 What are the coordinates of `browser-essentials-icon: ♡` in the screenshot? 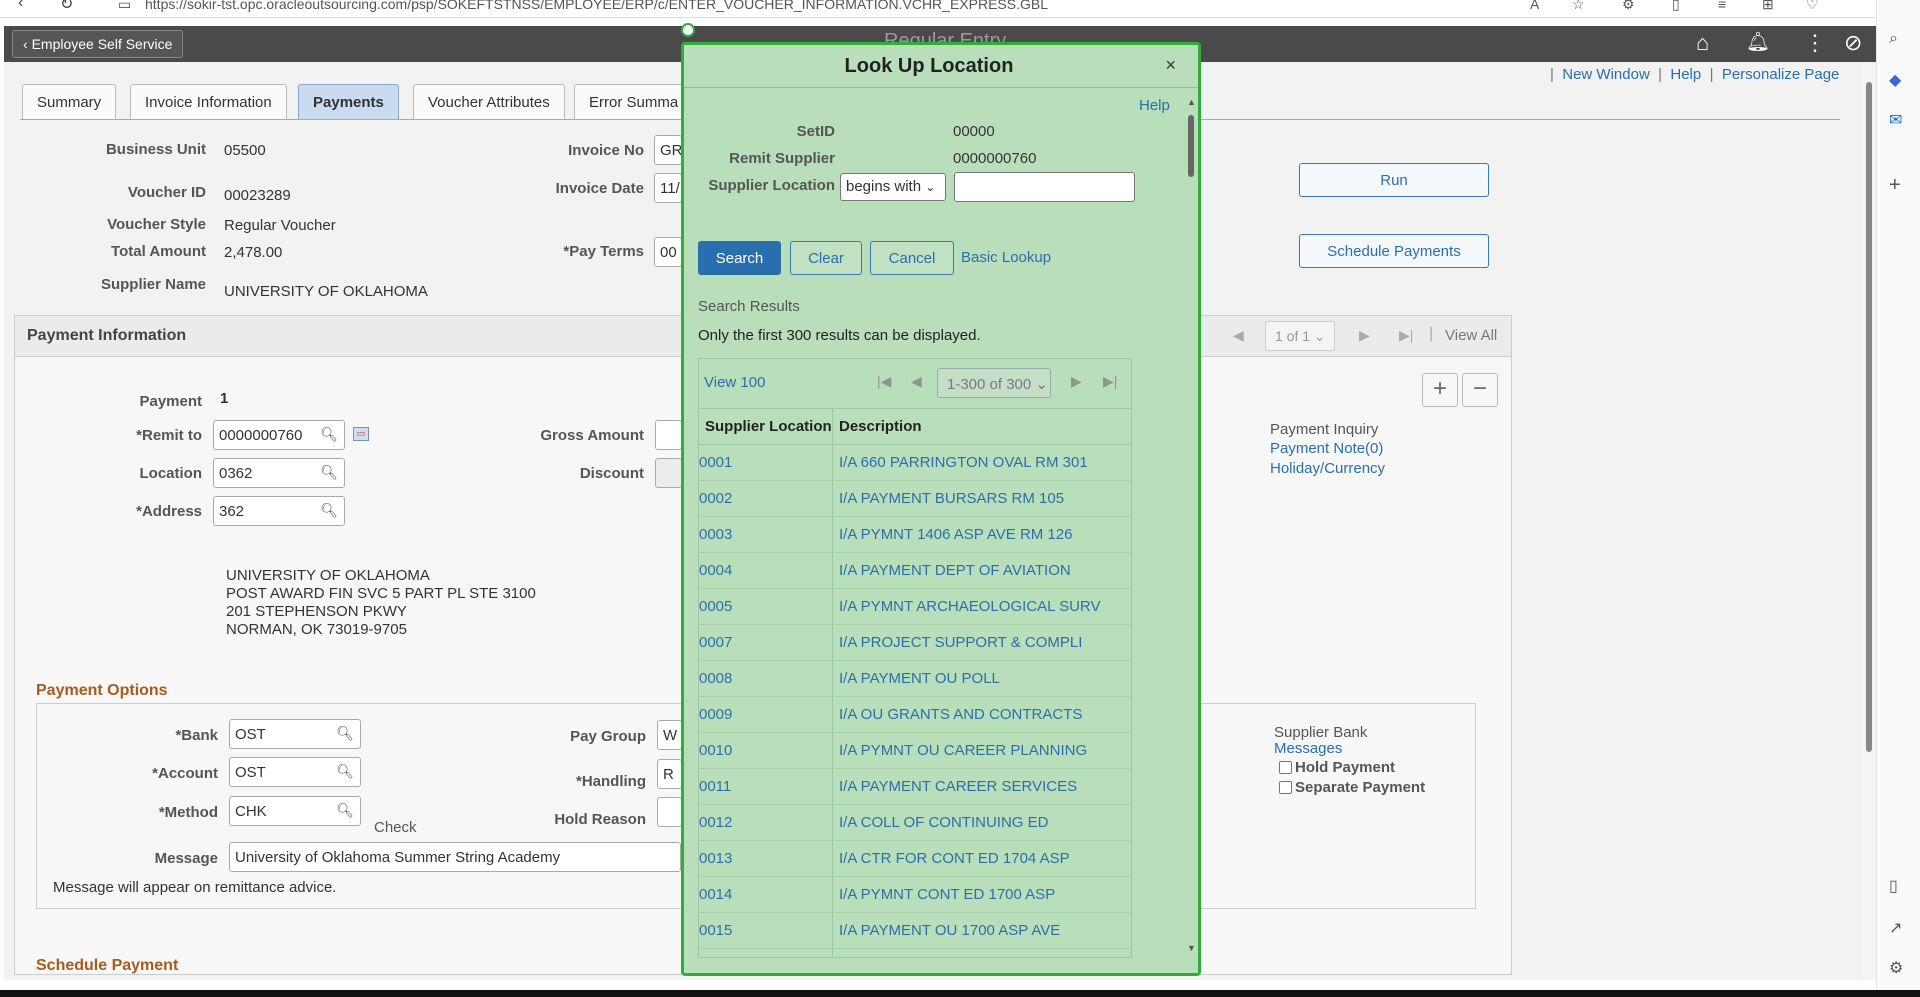 It's located at (1812, 6).